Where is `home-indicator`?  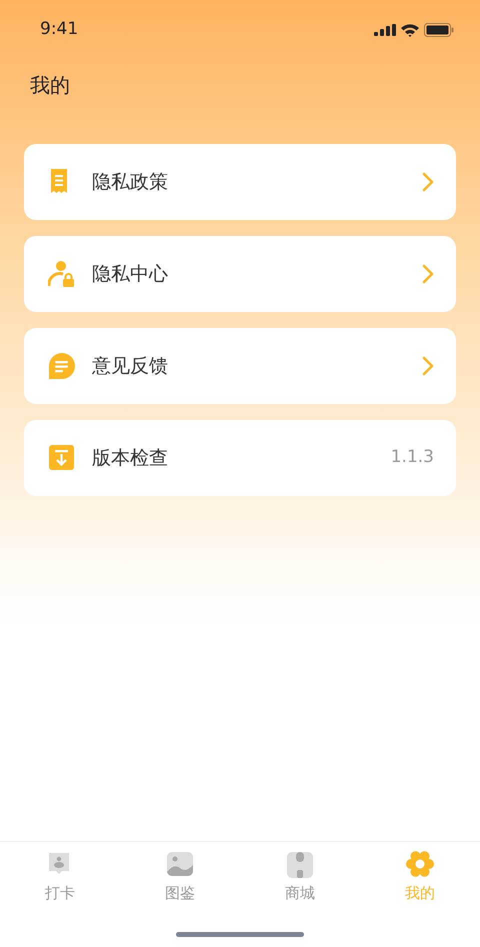
home-indicator is located at coordinates (240, 934).